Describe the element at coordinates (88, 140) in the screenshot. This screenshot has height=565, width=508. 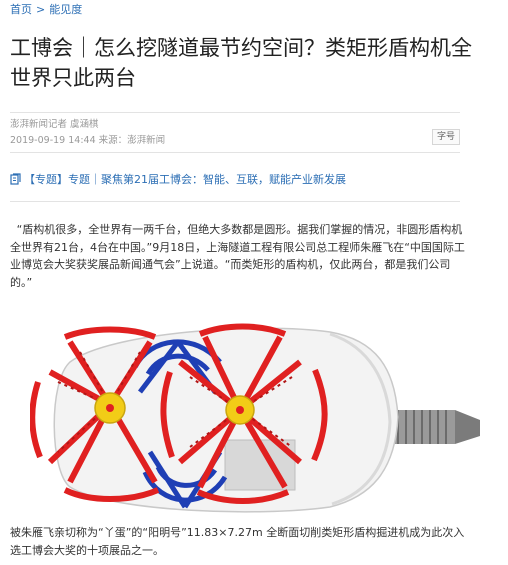
I see `date-source-line: 2019-09-19 14:44 来源：澎湃新闻` at that location.